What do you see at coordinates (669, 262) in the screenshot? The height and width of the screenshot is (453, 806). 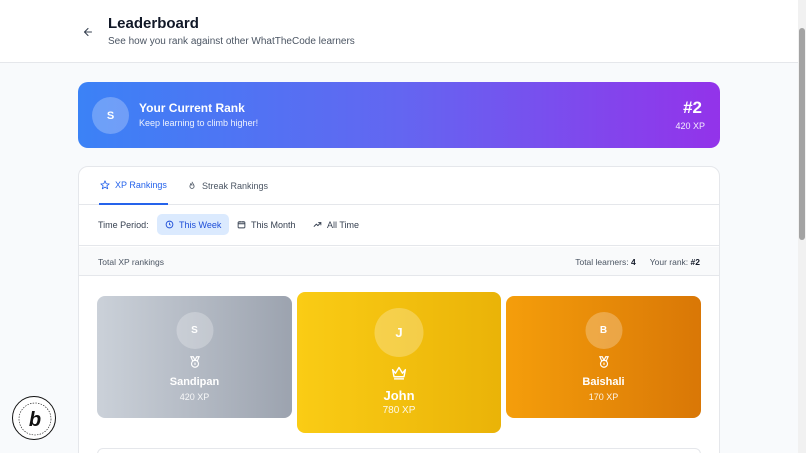 I see `your-rank-label: Your rank:` at bounding box center [669, 262].